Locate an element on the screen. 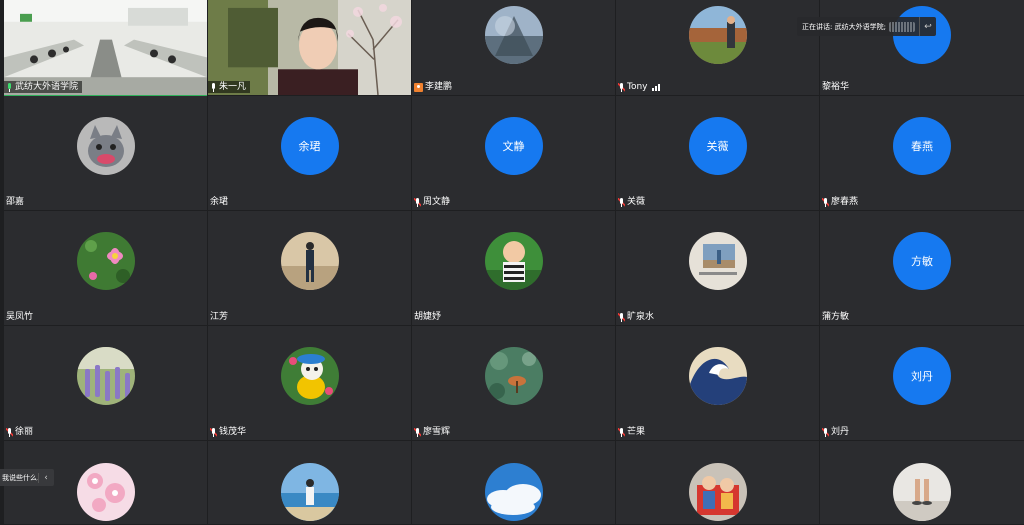  participant-name-tag: Tony is located at coordinates (640, 87).